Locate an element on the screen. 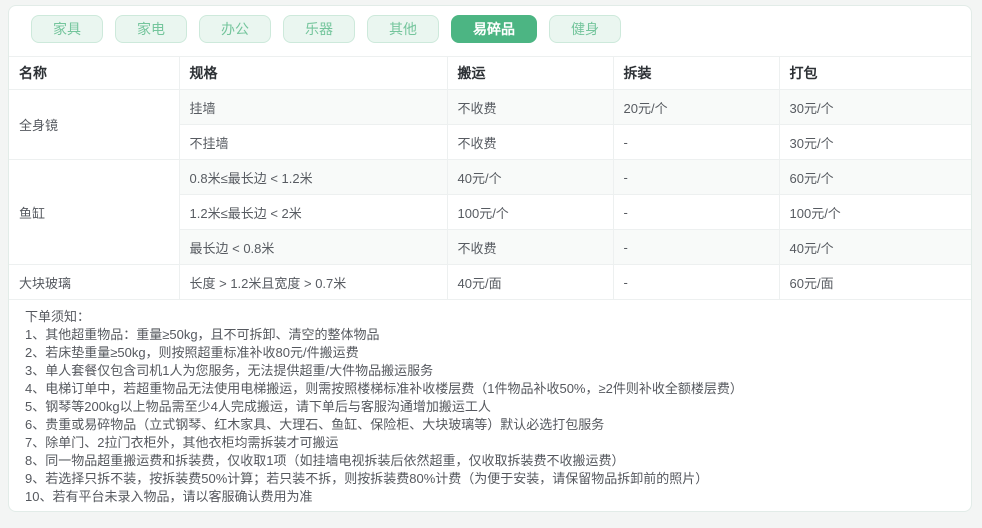  note-line: 7、除单门、2拉门衣柜外，其他衣柜均需拆装才可搬运 is located at coordinates (182, 442).